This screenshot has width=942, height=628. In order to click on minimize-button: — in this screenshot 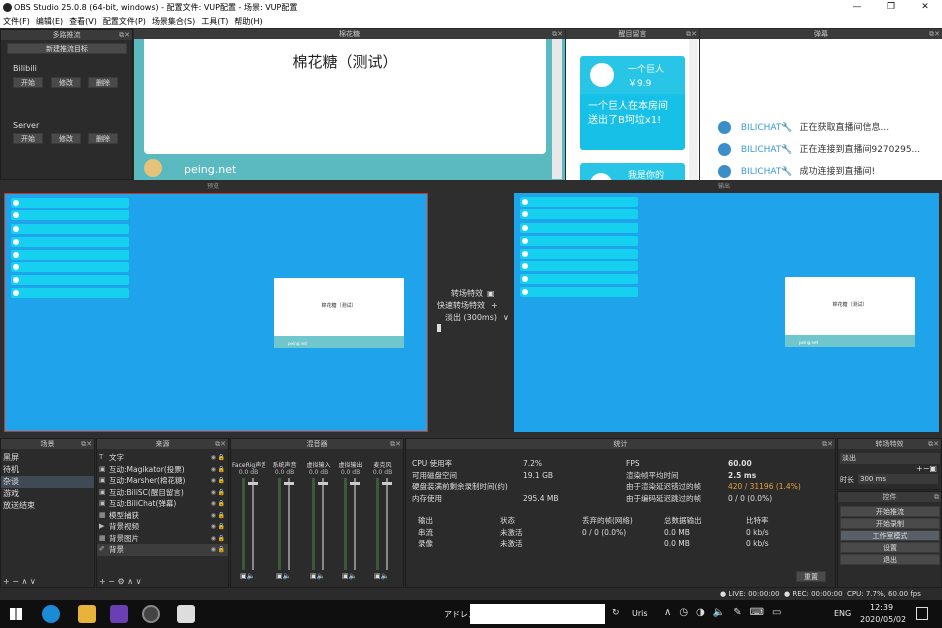, I will do `click(857, 7)`.